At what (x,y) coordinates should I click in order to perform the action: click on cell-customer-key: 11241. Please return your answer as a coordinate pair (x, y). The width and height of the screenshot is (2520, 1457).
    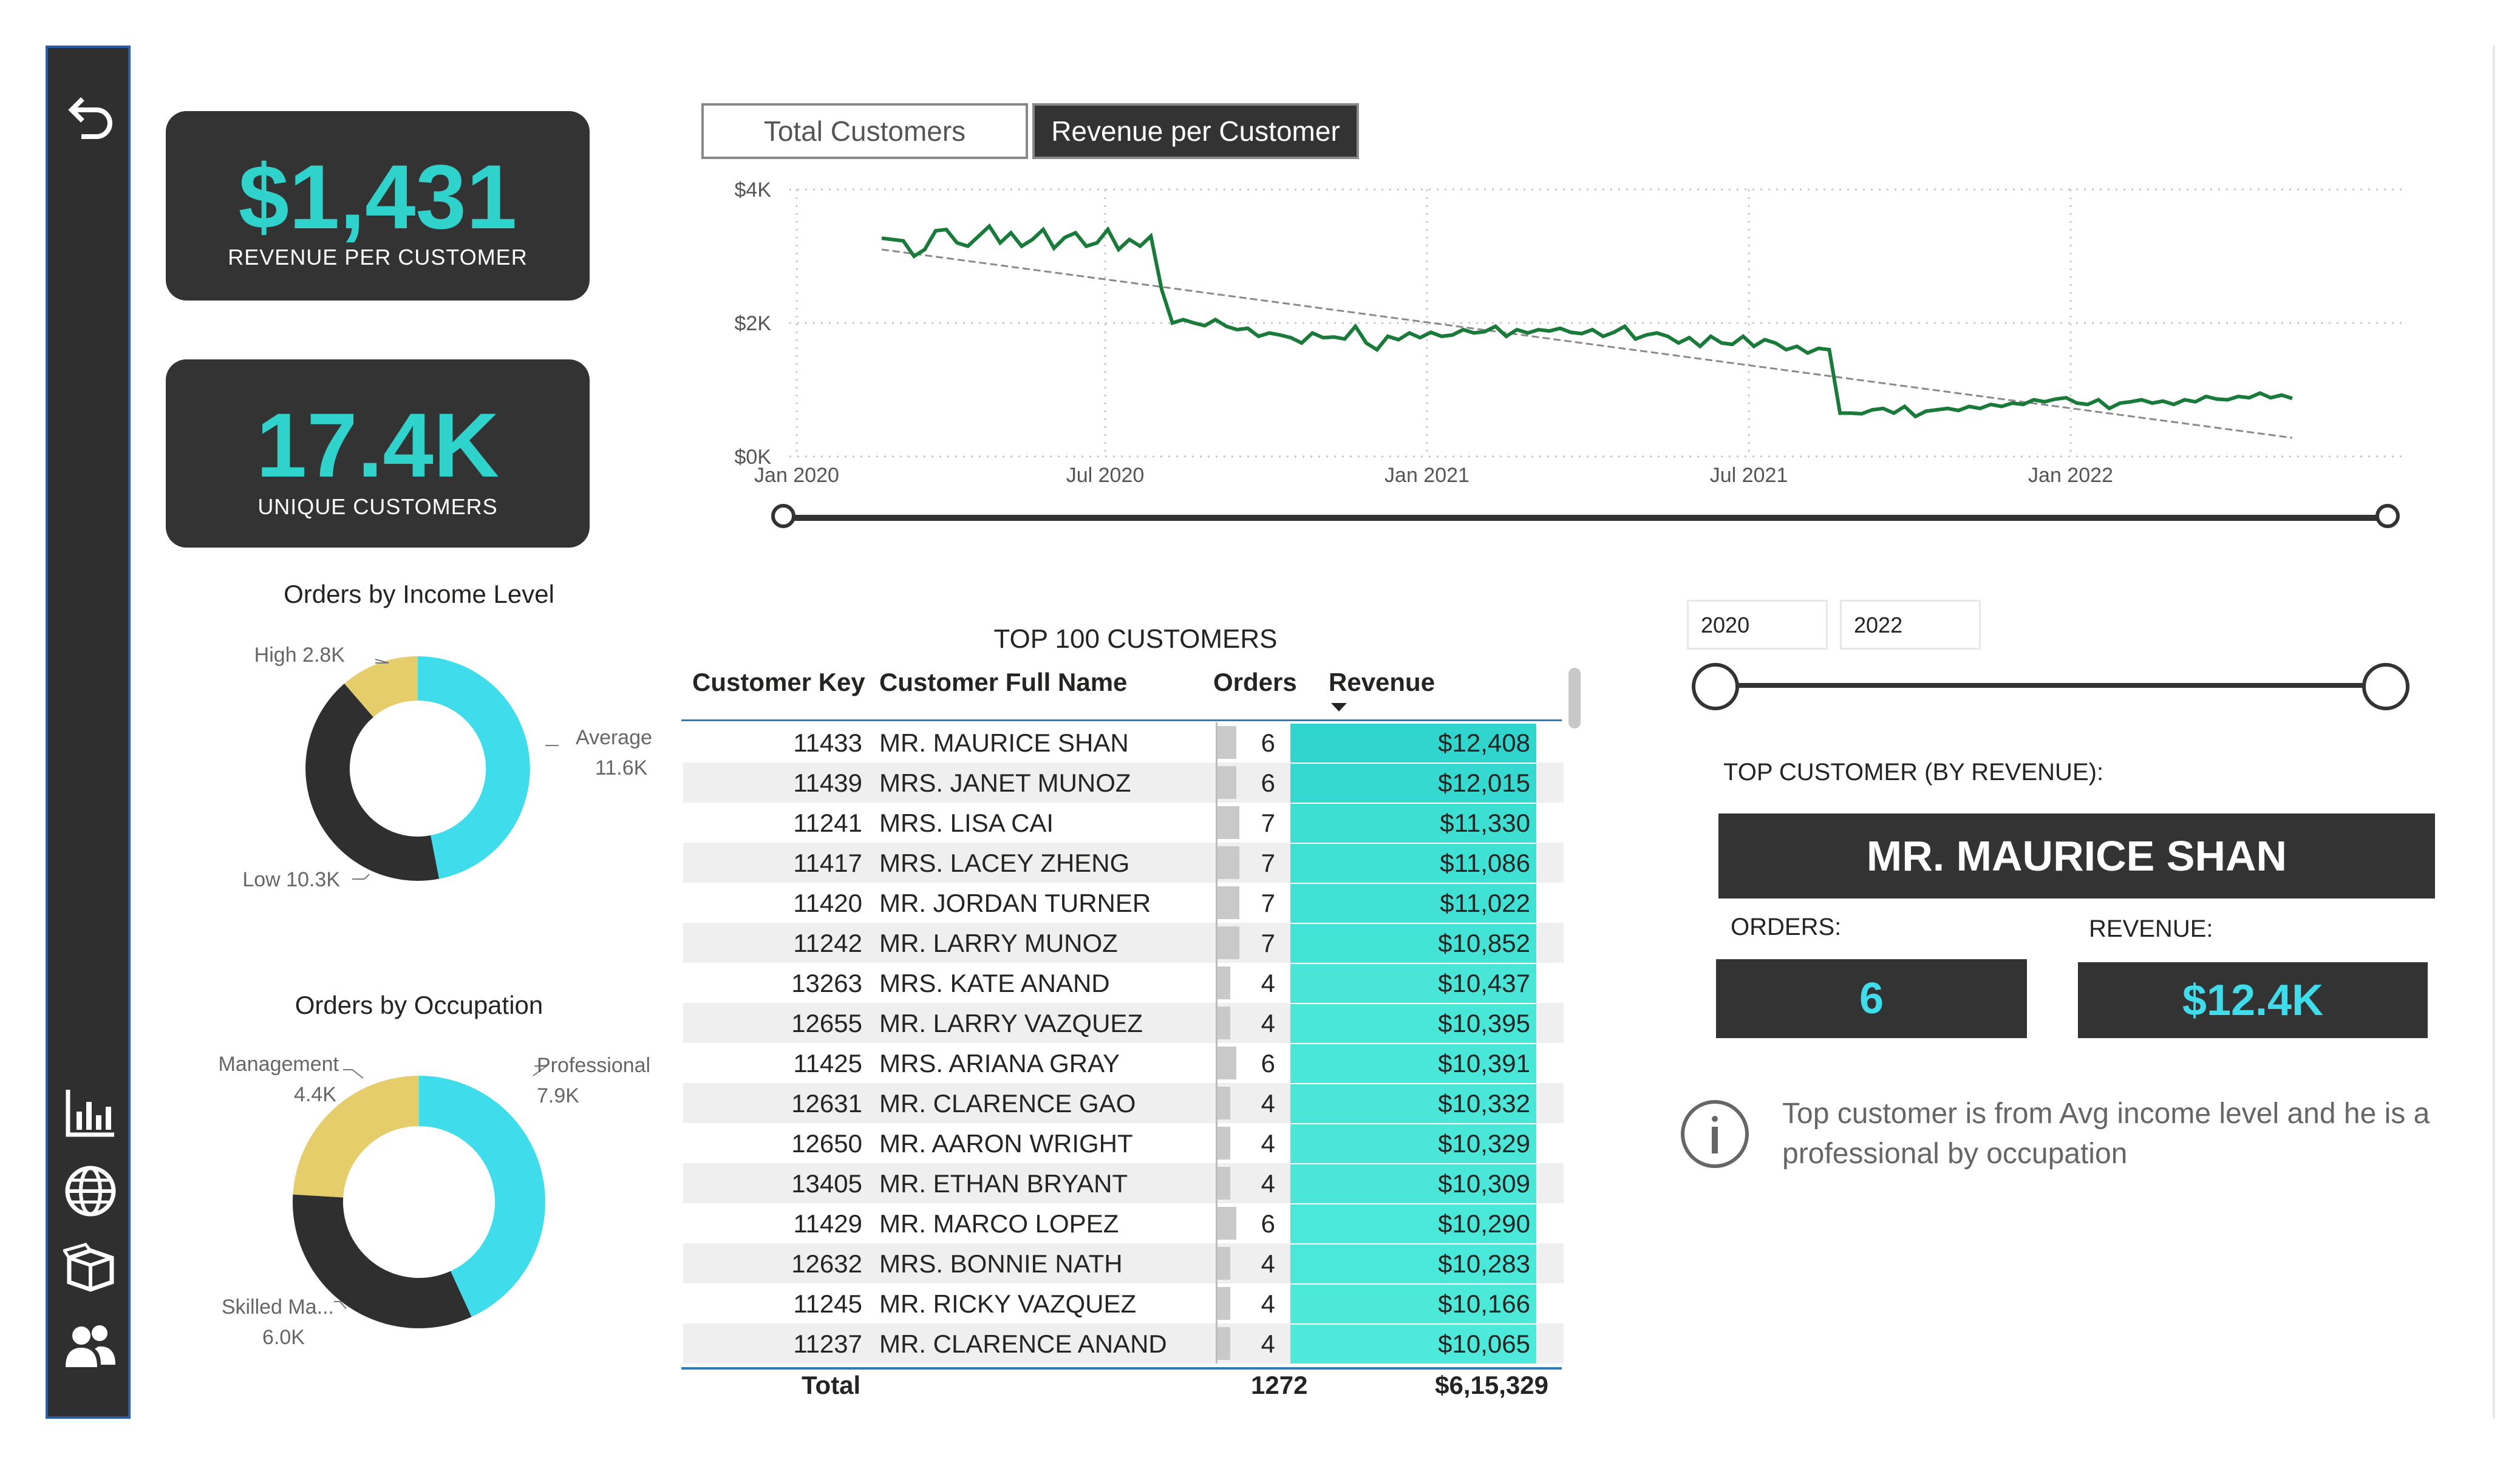
    Looking at the image, I should click on (827, 823).